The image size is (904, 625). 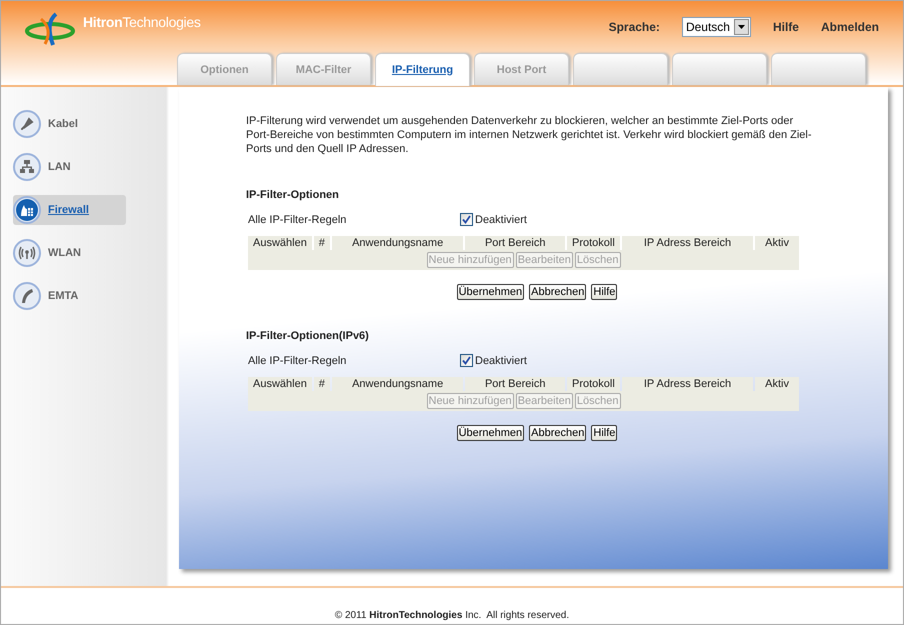 I want to click on sidebar-item: EMTA, so click(x=69, y=296).